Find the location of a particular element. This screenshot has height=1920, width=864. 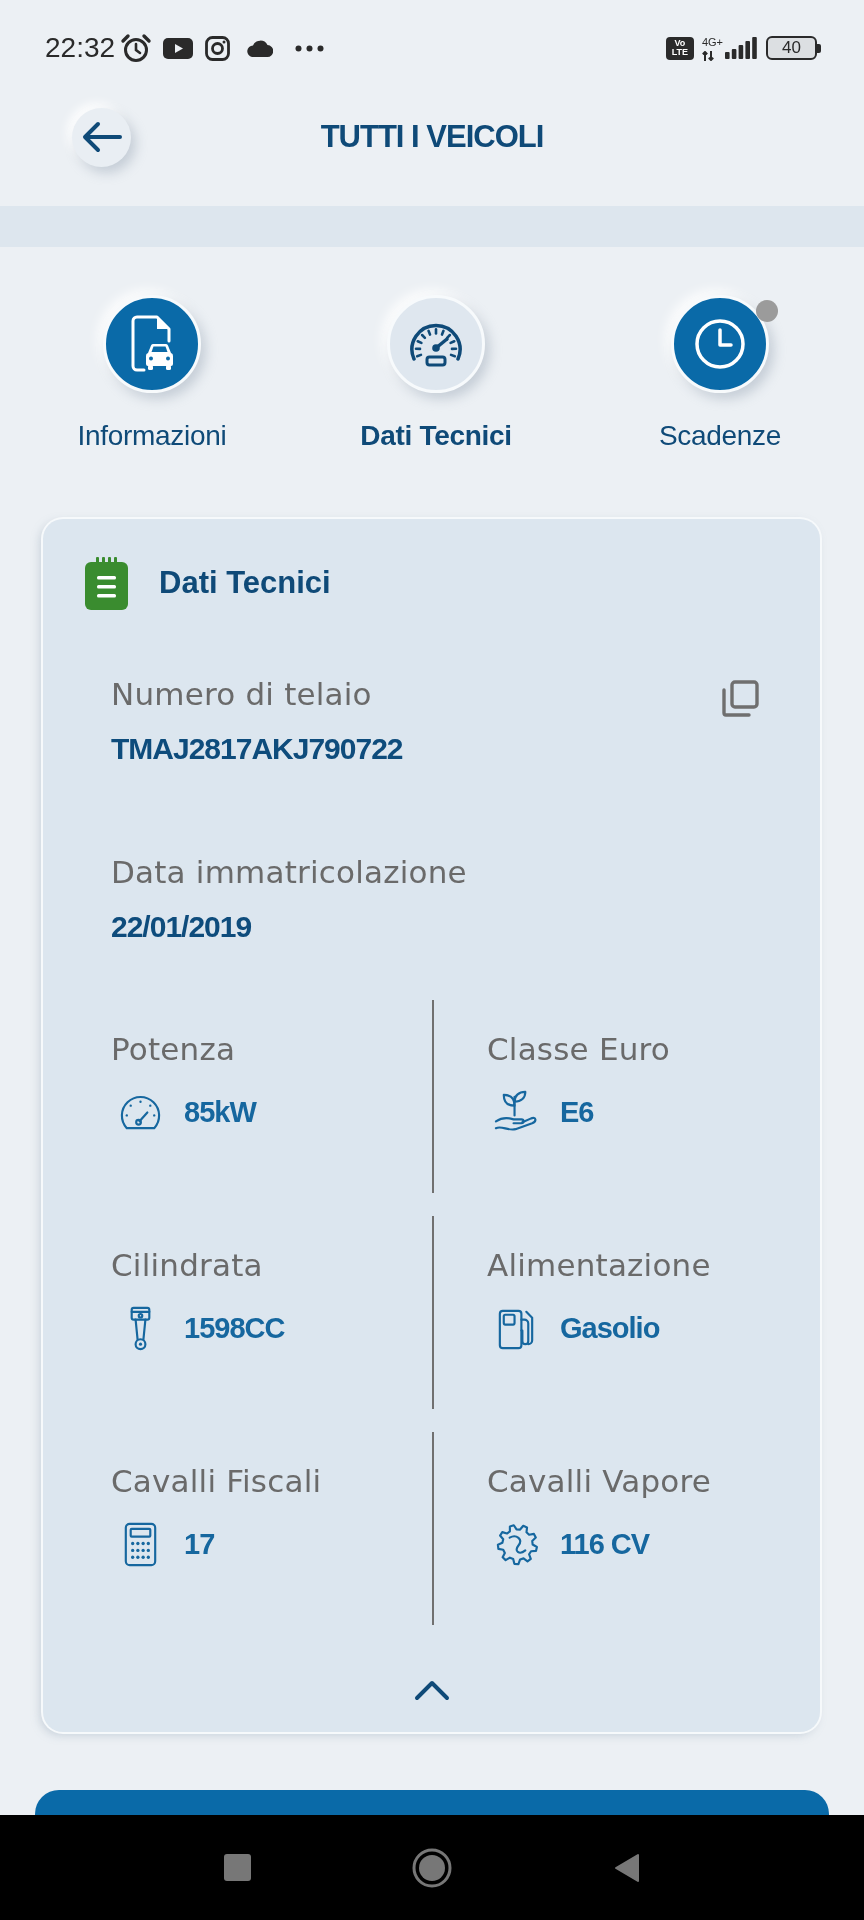

cloud-icon is located at coordinates (259, 48).